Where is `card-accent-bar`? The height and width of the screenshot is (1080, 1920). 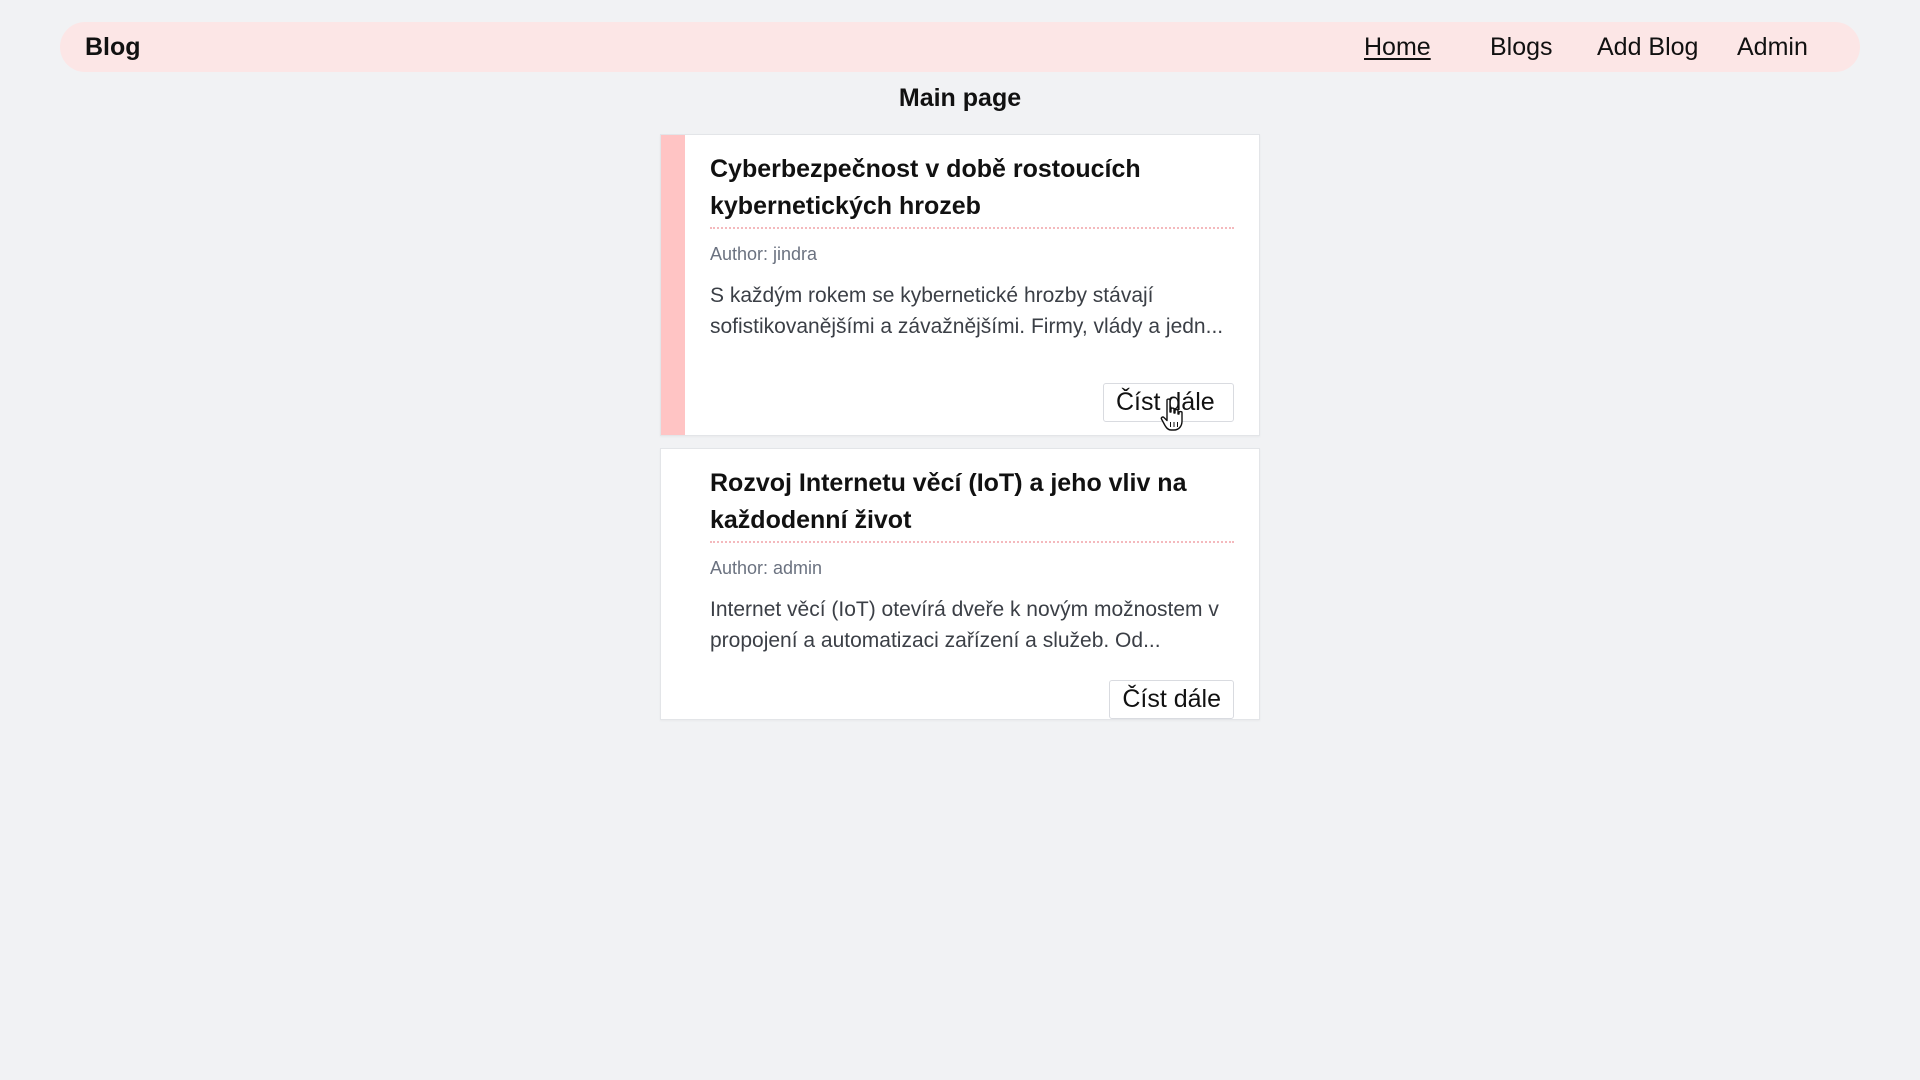
card-accent-bar is located at coordinates (673, 285).